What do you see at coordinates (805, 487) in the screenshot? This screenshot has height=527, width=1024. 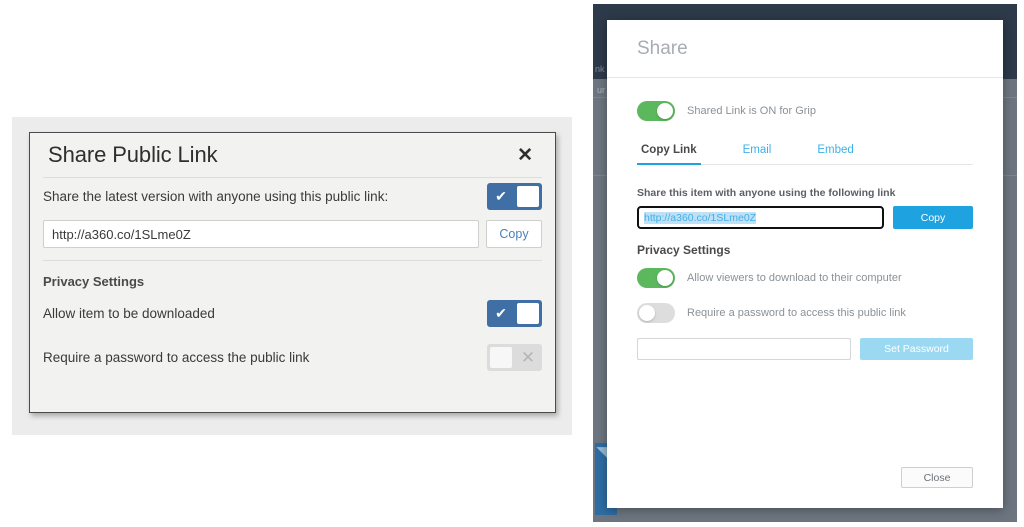 I see `share-modal-footer: Close` at bounding box center [805, 487].